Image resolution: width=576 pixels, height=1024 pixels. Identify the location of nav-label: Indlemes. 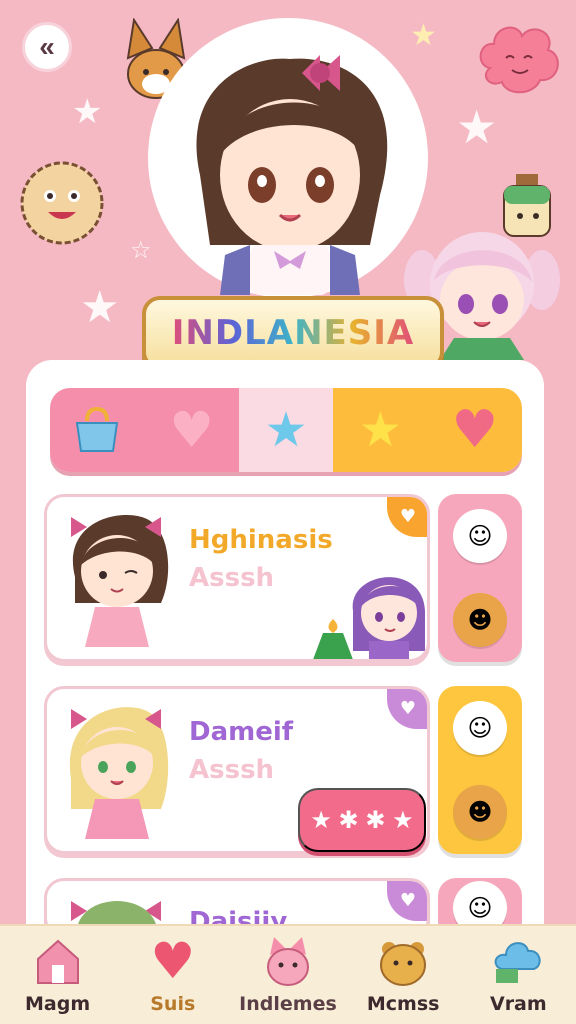
(288, 1004).